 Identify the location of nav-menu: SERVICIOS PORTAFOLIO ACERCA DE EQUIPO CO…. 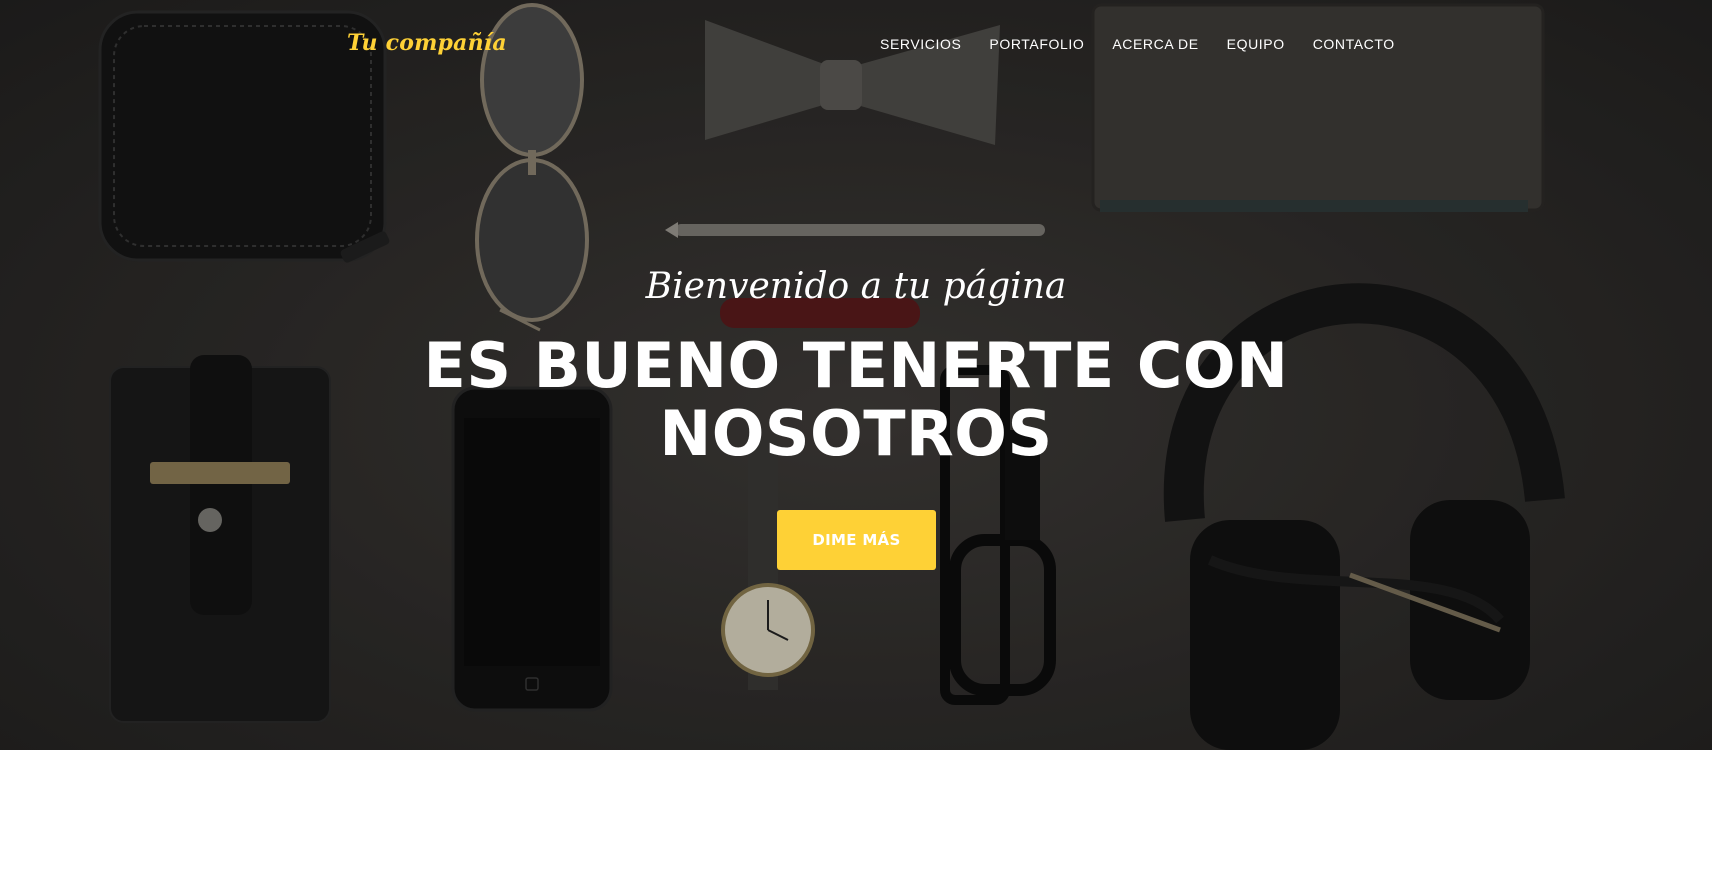
(1137, 44).